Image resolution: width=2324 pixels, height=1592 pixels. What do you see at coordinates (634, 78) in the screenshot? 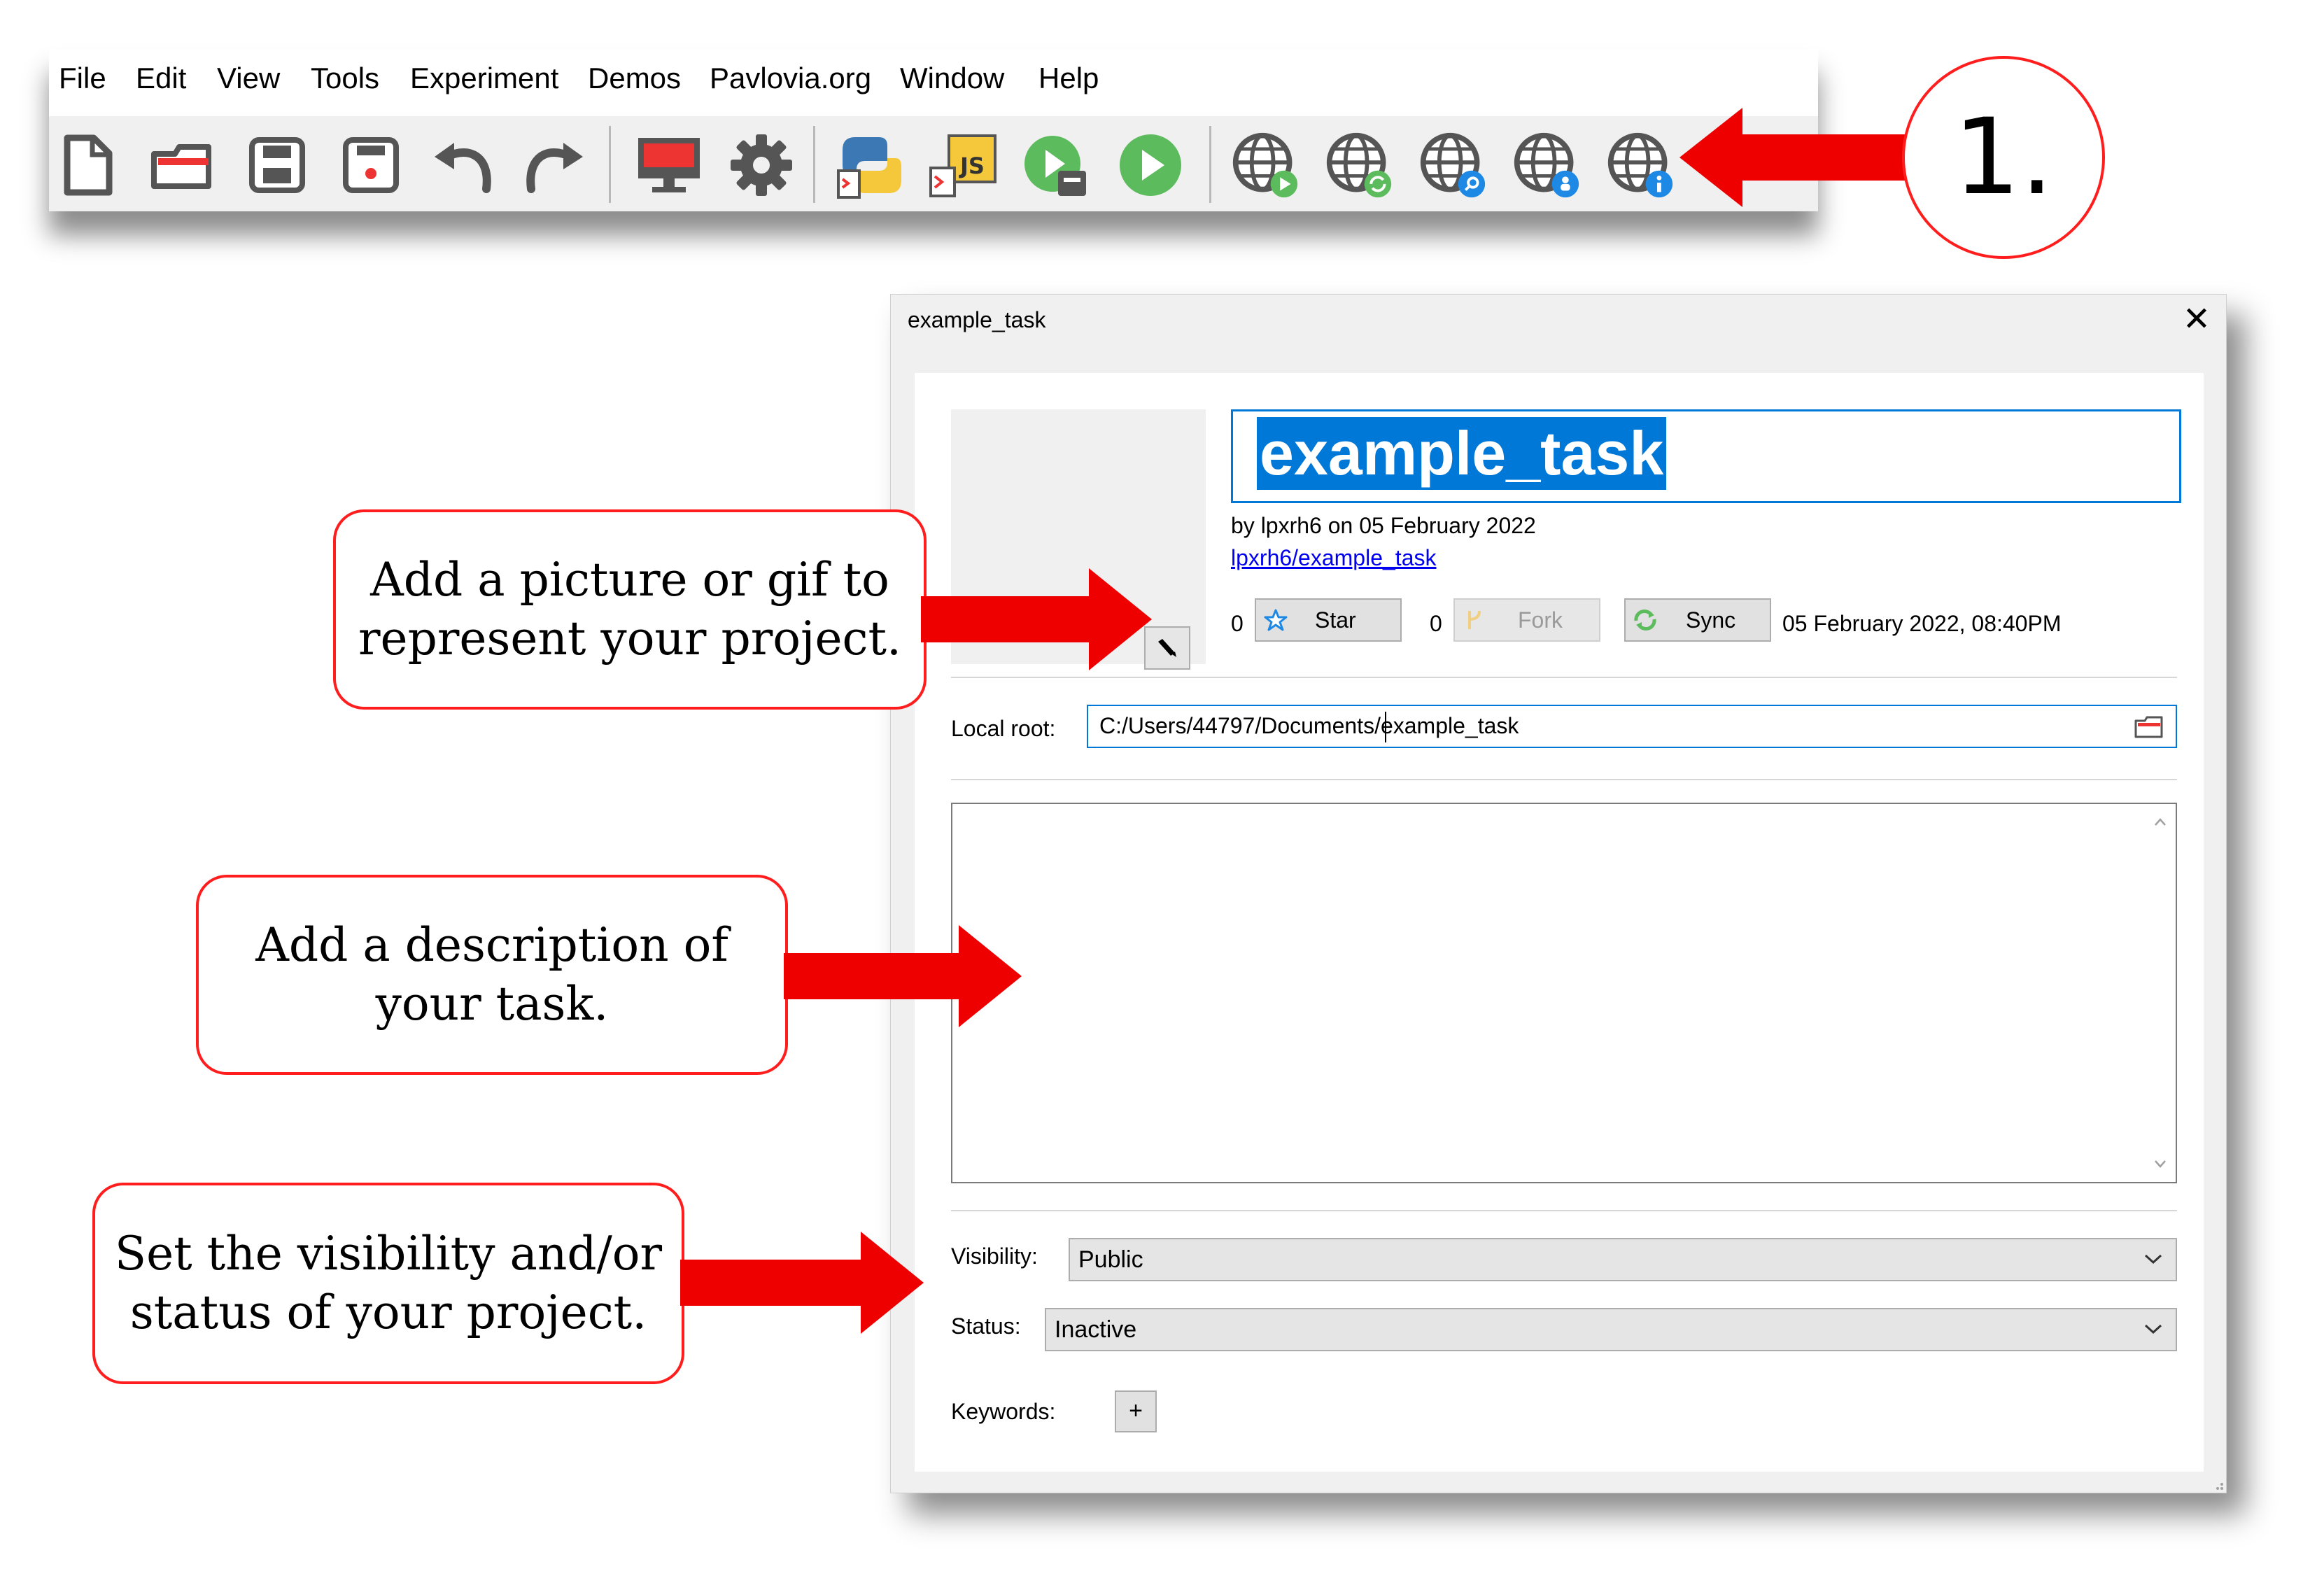
I see `menu-demos: Demos` at bounding box center [634, 78].